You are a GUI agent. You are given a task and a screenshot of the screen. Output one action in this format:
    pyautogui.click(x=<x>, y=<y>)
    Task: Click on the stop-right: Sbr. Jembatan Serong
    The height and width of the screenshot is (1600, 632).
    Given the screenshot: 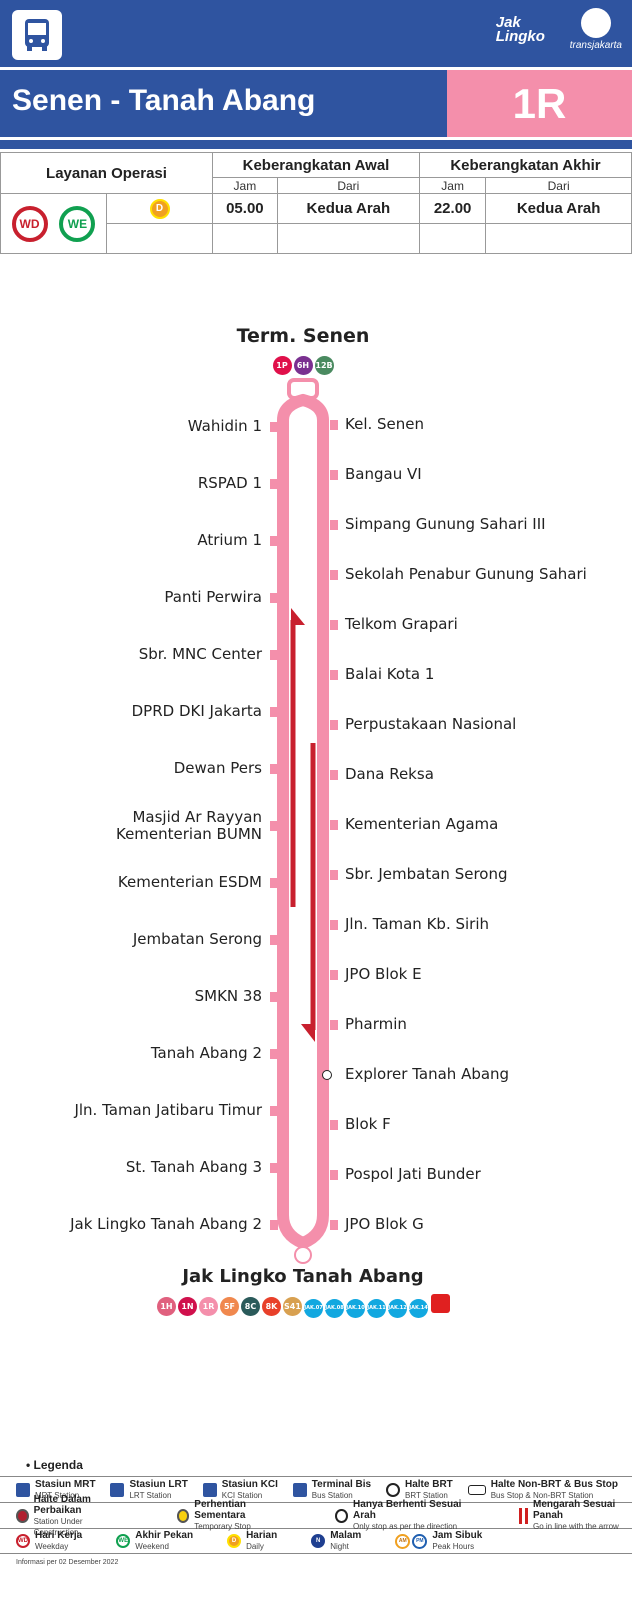 What is the action you would take?
    pyautogui.click(x=426, y=874)
    